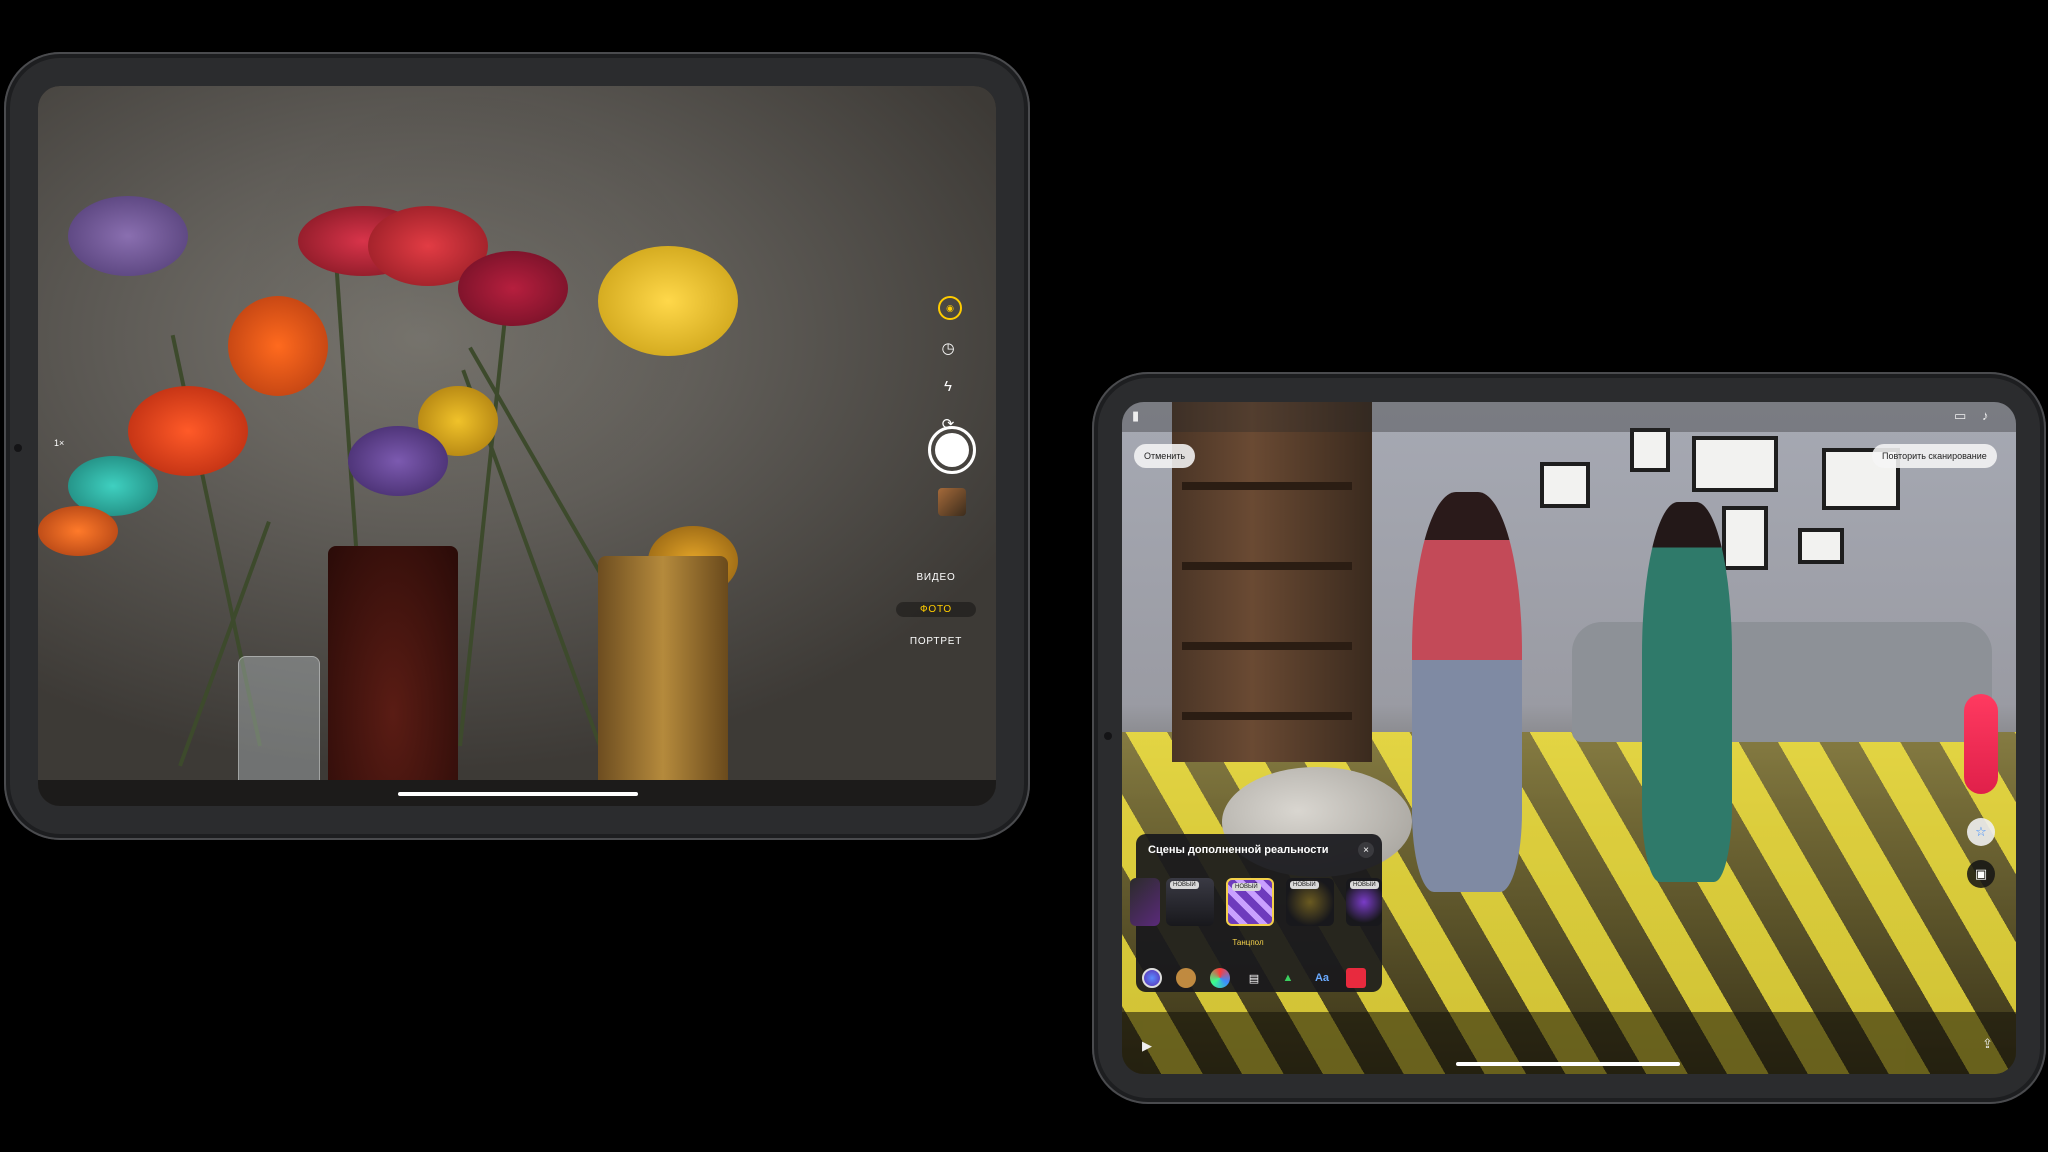  What do you see at coordinates (1322, 978) in the screenshot?
I see `text-icon: Aa` at bounding box center [1322, 978].